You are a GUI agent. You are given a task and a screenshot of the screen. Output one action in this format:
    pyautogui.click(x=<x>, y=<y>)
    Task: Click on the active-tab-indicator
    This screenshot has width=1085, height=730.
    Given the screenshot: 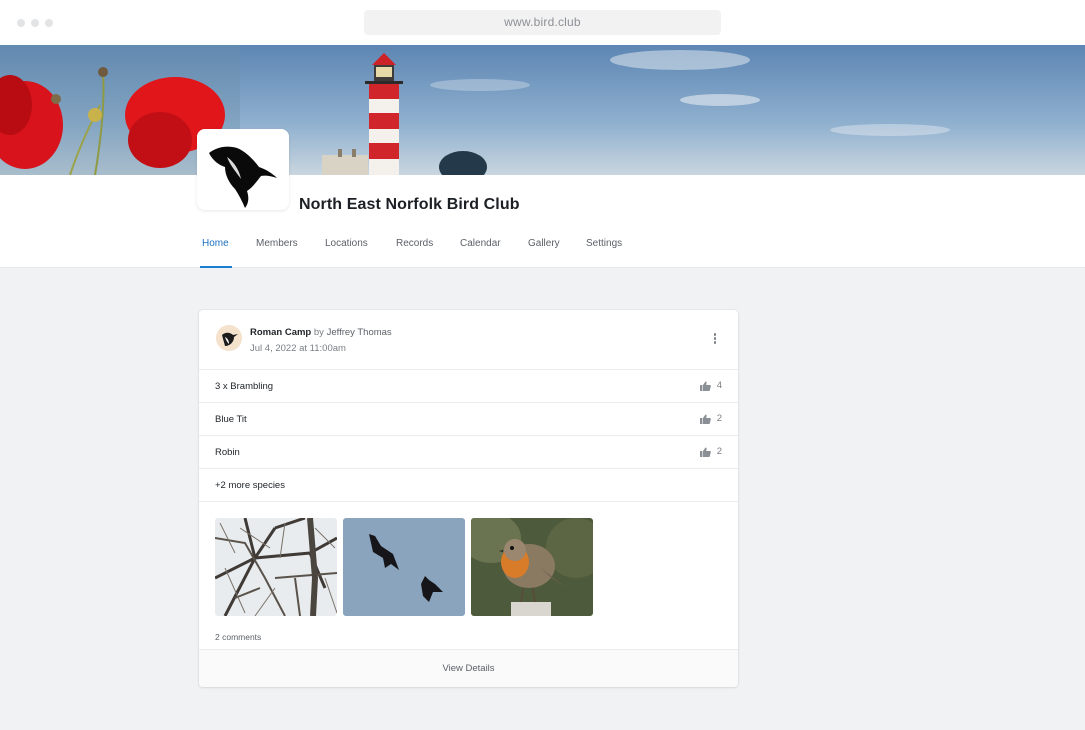 What is the action you would take?
    pyautogui.click(x=216, y=267)
    